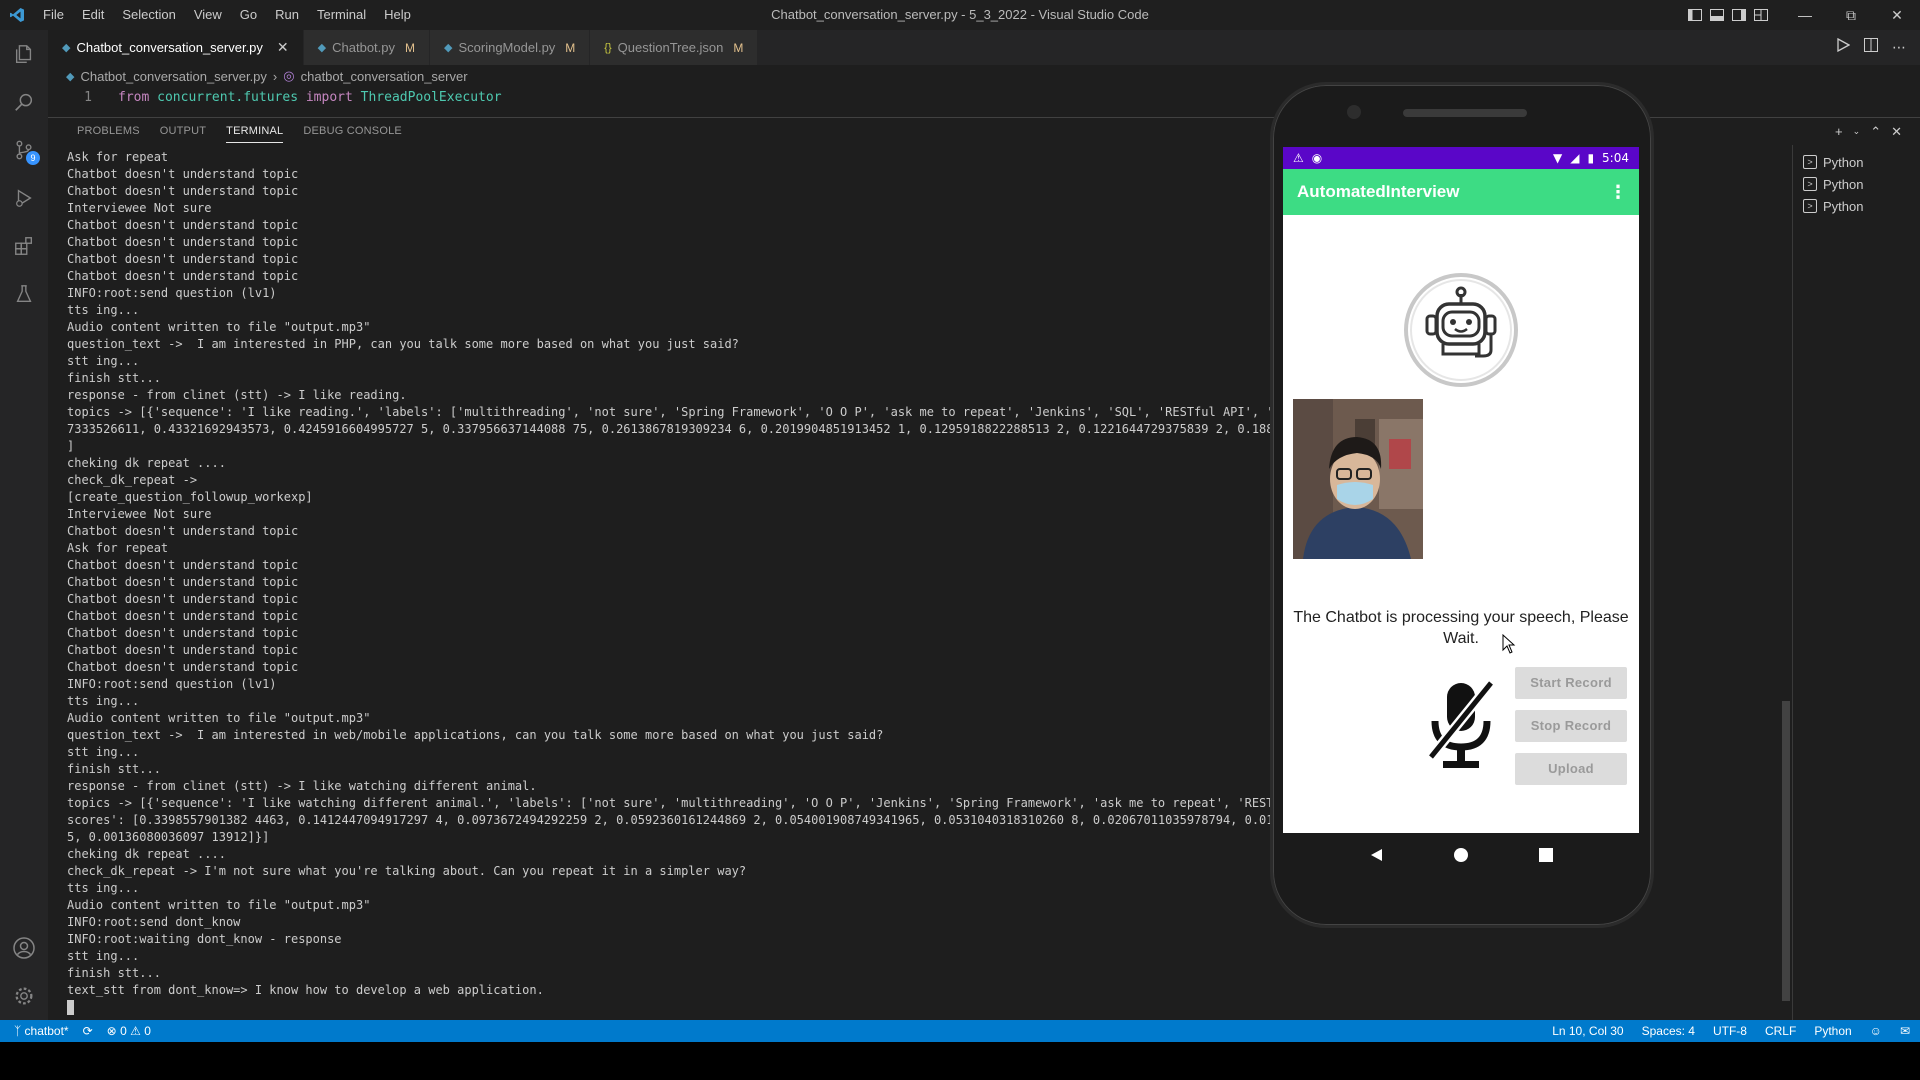 The image size is (1920, 1080). Describe the element at coordinates (228, 97) in the screenshot. I see `code-token: concurrent.futures` at that location.